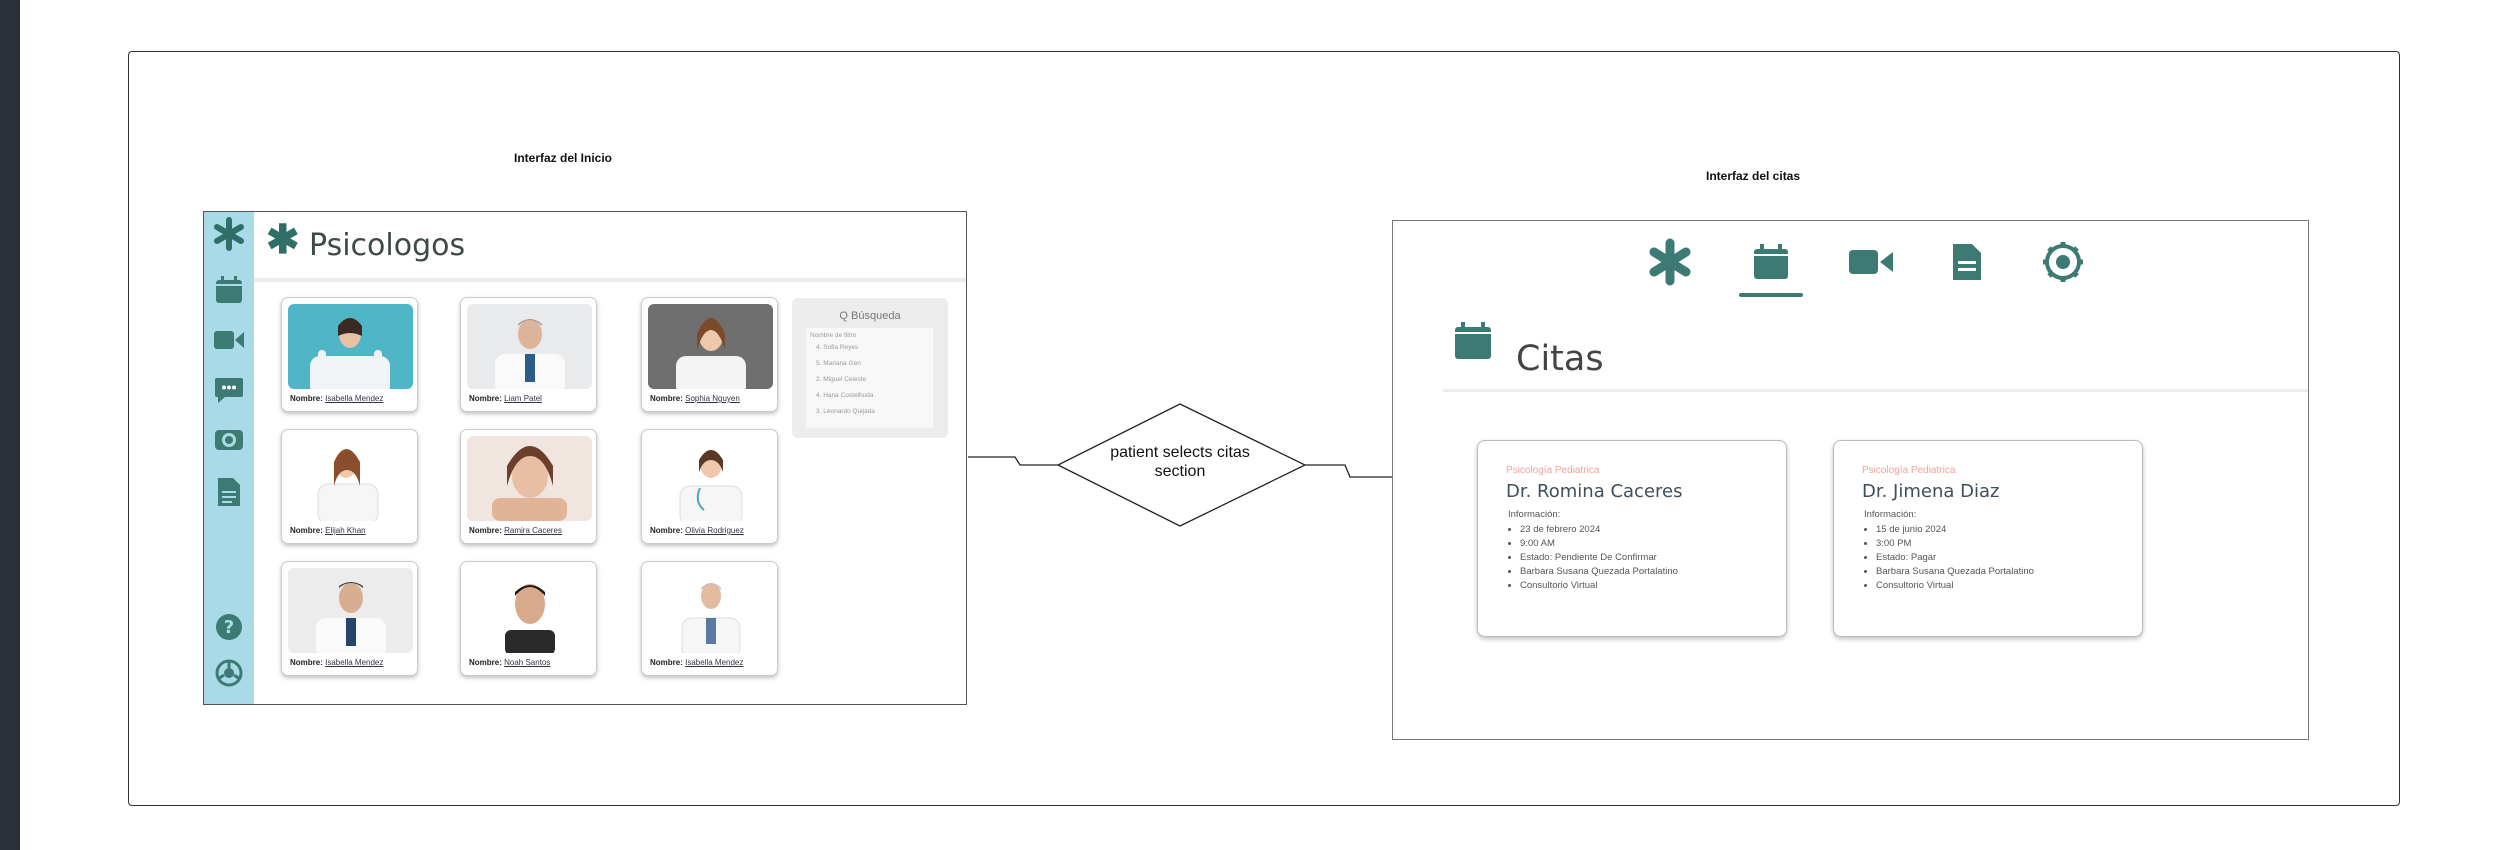  What do you see at coordinates (1594, 491) in the screenshot?
I see `appointment-doctor: Dr. Romina Caceres` at bounding box center [1594, 491].